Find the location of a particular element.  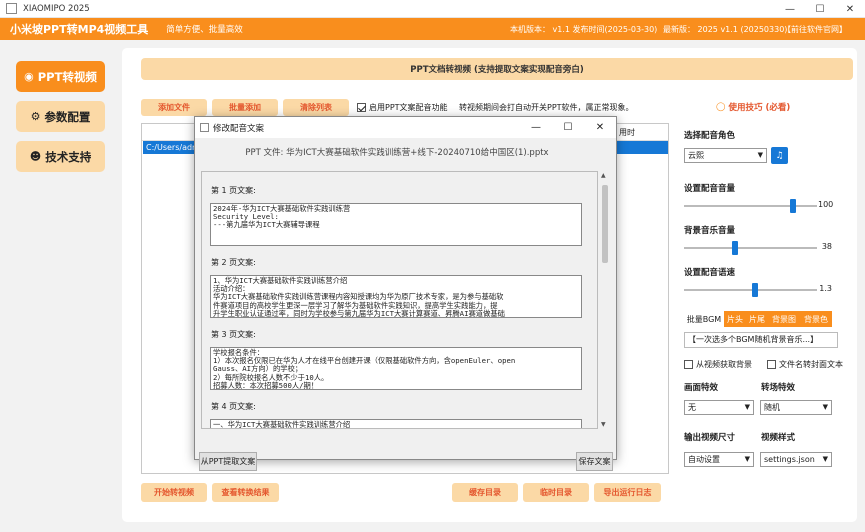

maximize-button: ☐ is located at coordinates (820, 9).